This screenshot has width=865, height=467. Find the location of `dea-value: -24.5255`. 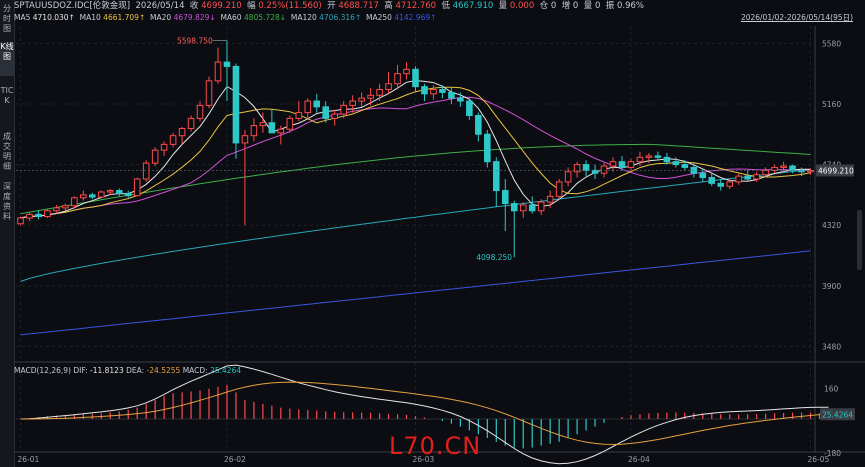

dea-value: -24.5255 is located at coordinates (163, 370).